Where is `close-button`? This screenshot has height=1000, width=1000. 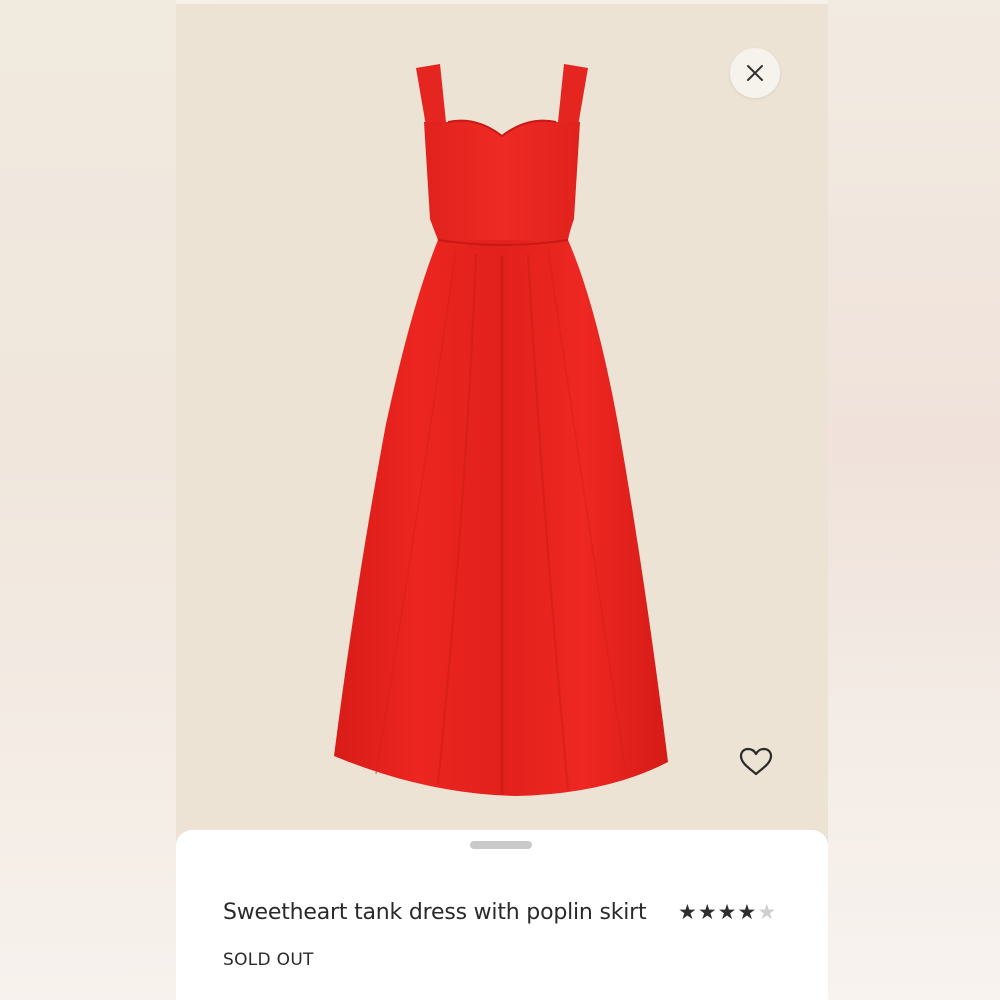 close-button is located at coordinates (755, 73).